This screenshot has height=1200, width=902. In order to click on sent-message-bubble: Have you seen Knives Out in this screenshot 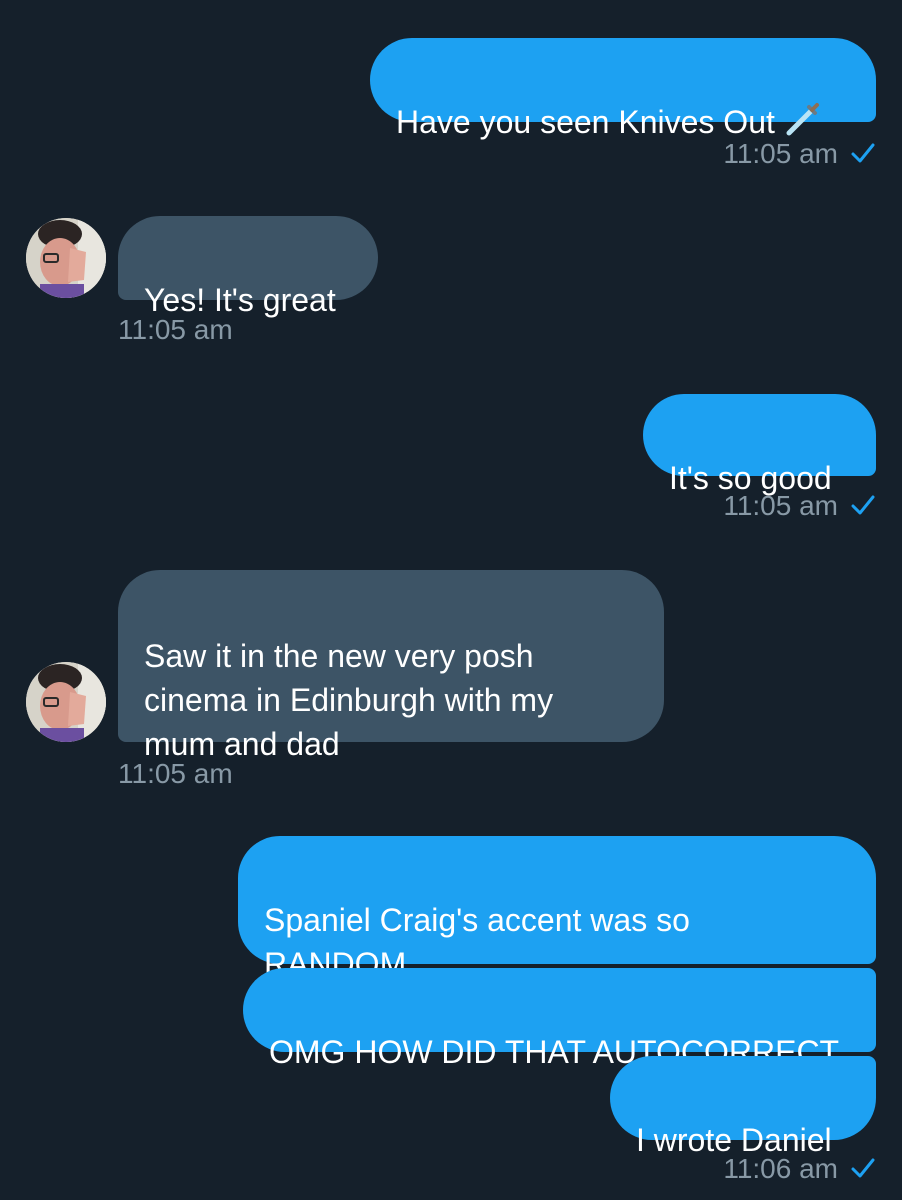, I will do `click(623, 89)`.